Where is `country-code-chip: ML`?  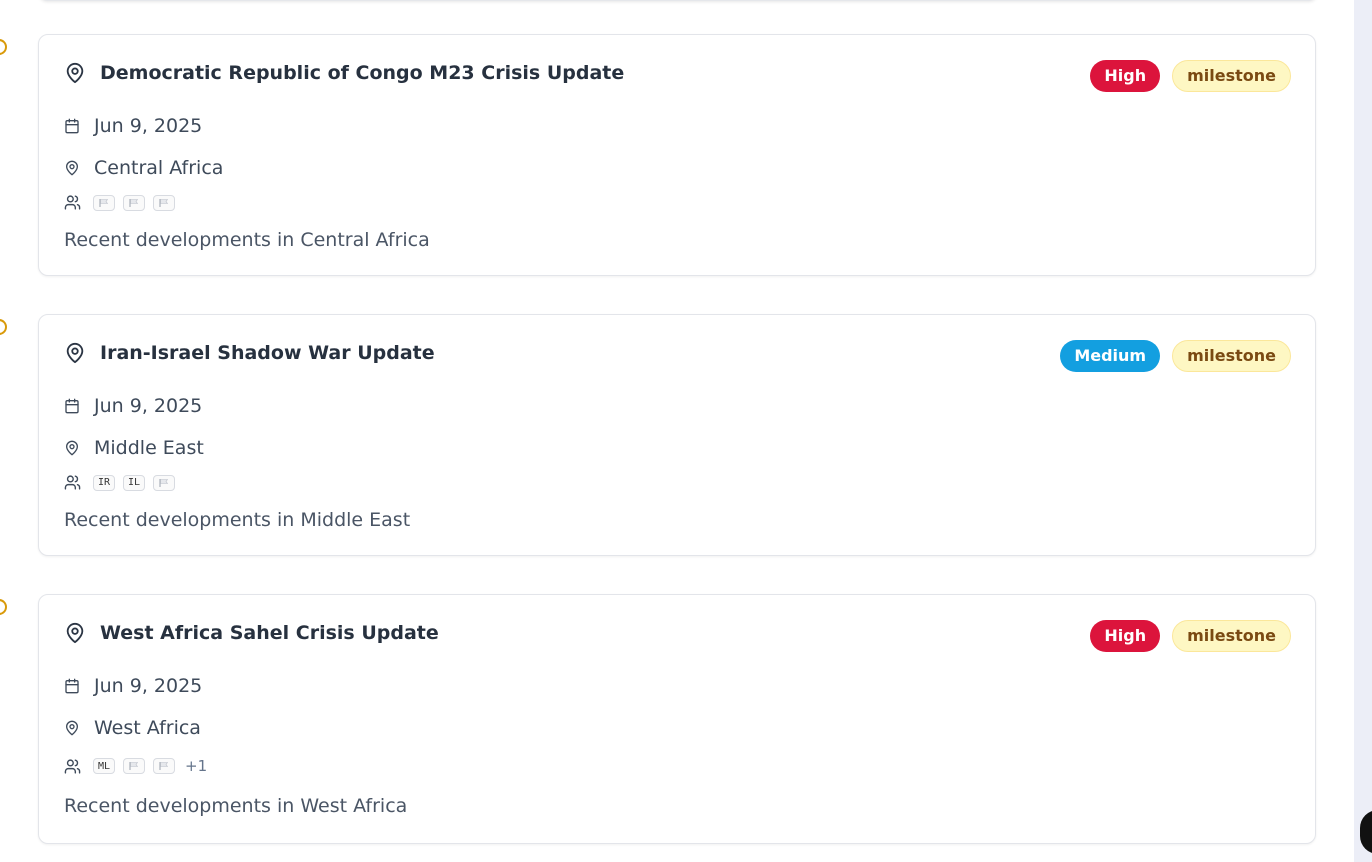
country-code-chip: ML is located at coordinates (104, 766).